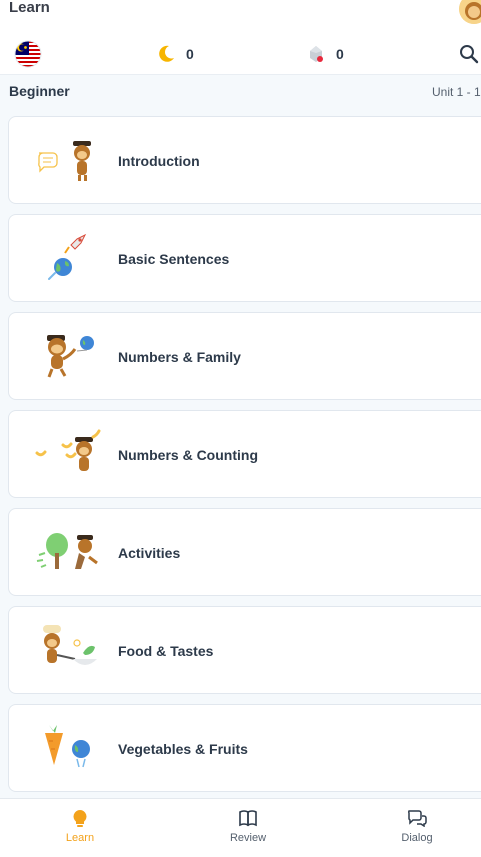 The width and height of the screenshot is (481, 857). Describe the element at coordinates (166, 651) in the screenshot. I see `lesson-title: Food & Tastes` at that location.